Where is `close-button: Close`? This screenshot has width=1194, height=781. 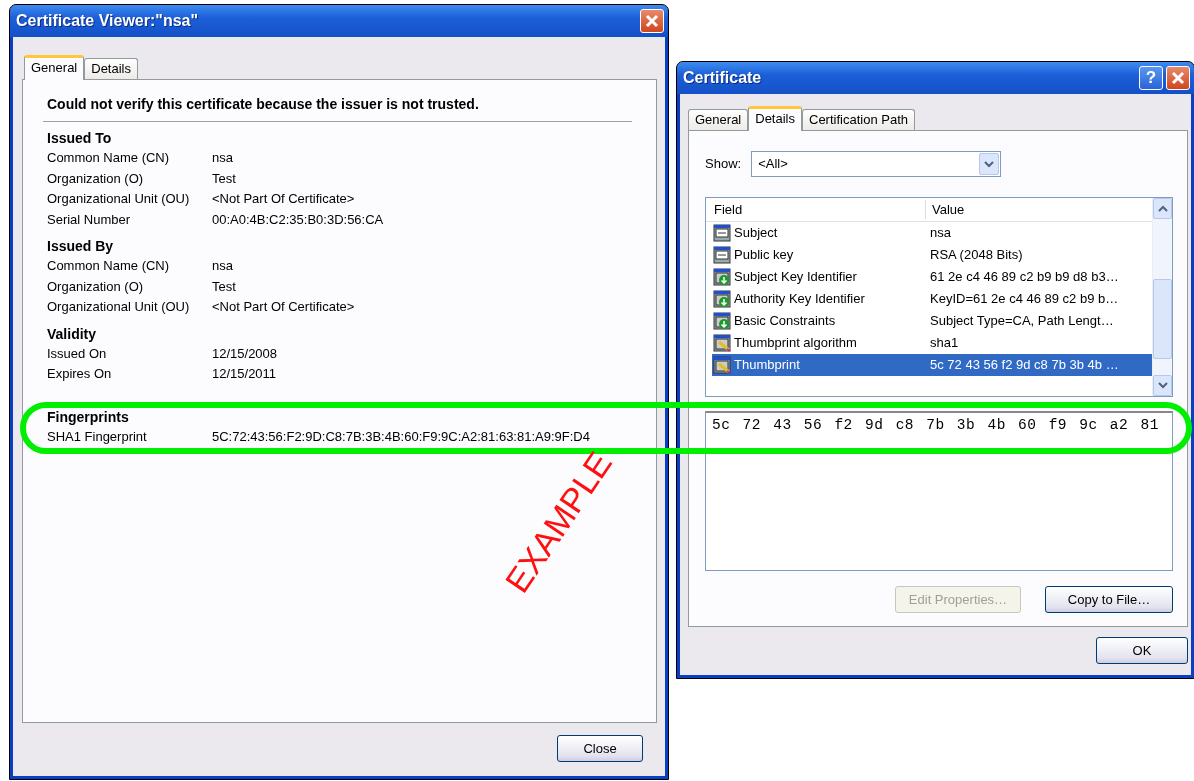
close-button: Close is located at coordinates (600, 748).